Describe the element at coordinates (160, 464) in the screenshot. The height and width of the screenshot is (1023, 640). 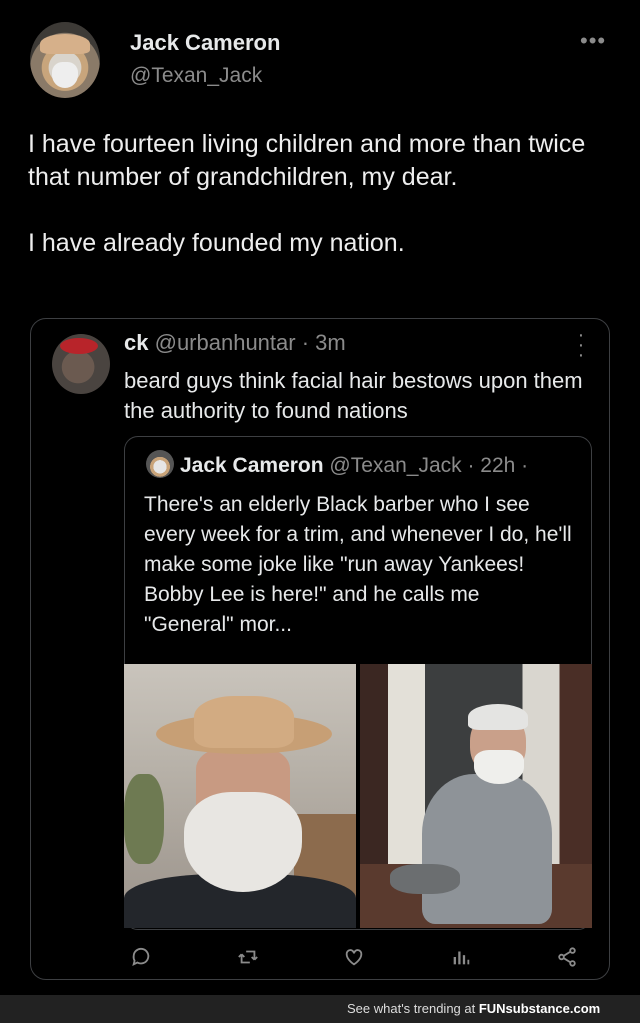
I see `inner-author-avatar` at that location.